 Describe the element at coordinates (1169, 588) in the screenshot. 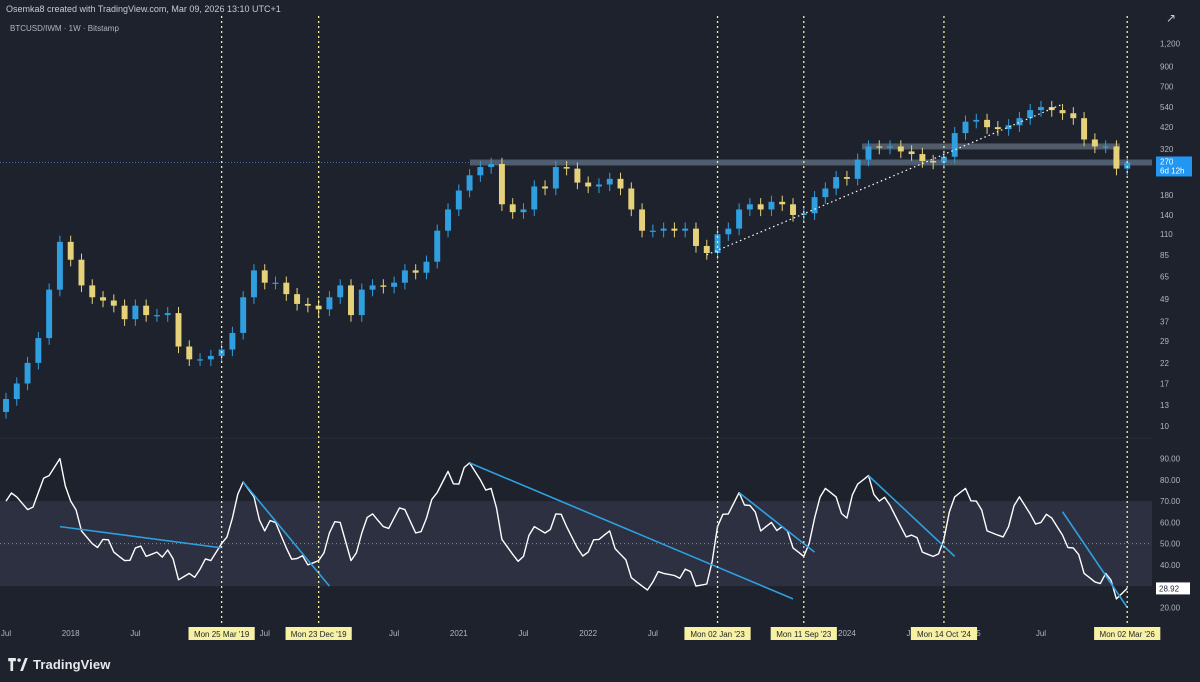

I see `oscillator-last-value: 28.92` at that location.